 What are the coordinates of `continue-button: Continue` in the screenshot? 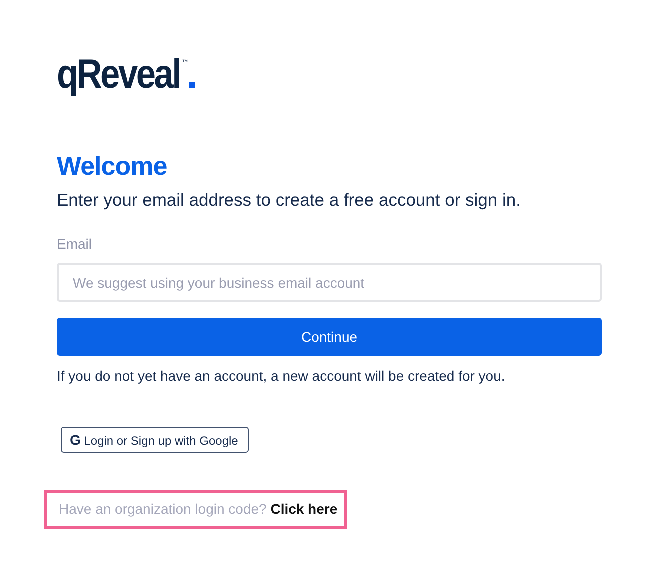 It's located at (329, 337).